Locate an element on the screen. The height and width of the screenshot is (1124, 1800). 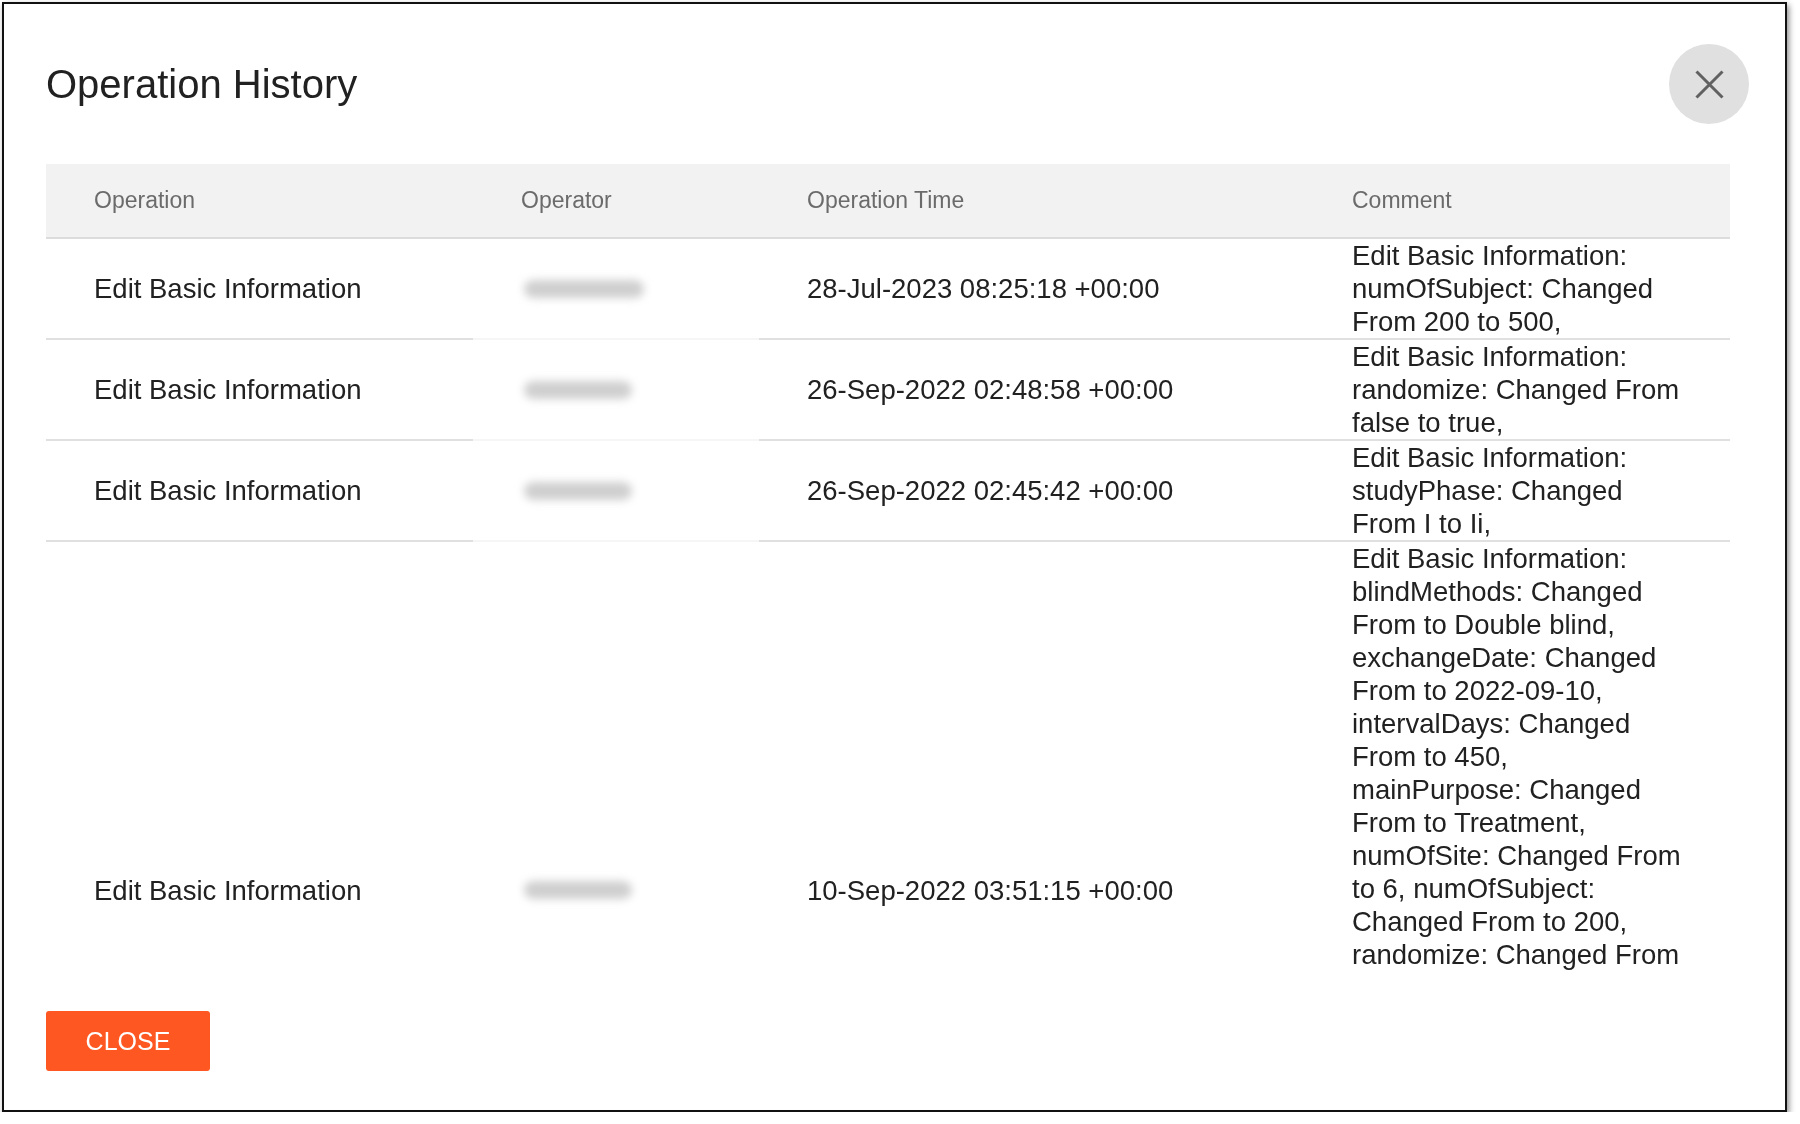
comment-text: Edit Basic Information: randomize: Changed From false to true, is located at coordinates (1516, 389).